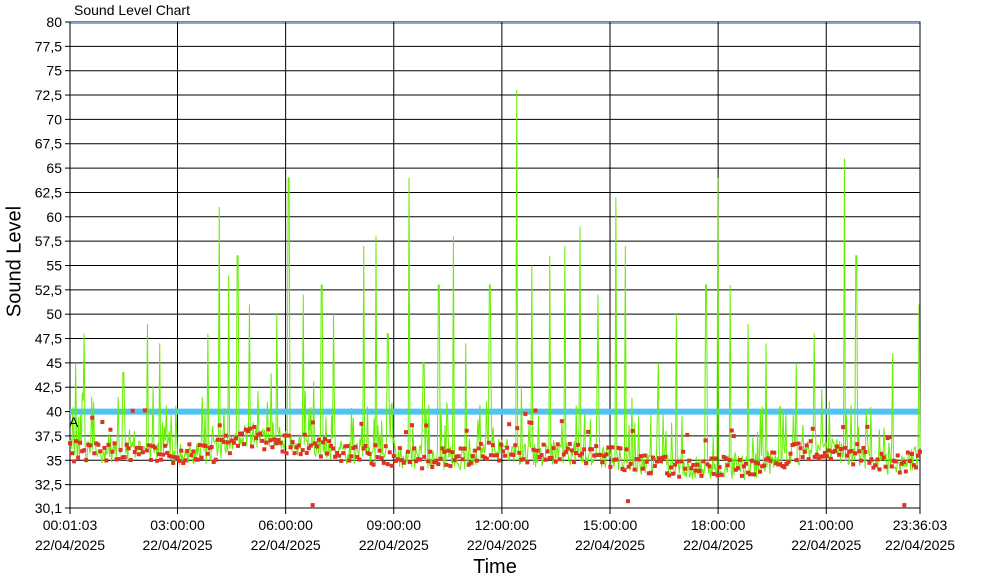 Image resolution: width=990 pixels, height=588 pixels. What do you see at coordinates (718, 525) in the screenshot?
I see `x-tick-time-label: 18:00:00` at bounding box center [718, 525].